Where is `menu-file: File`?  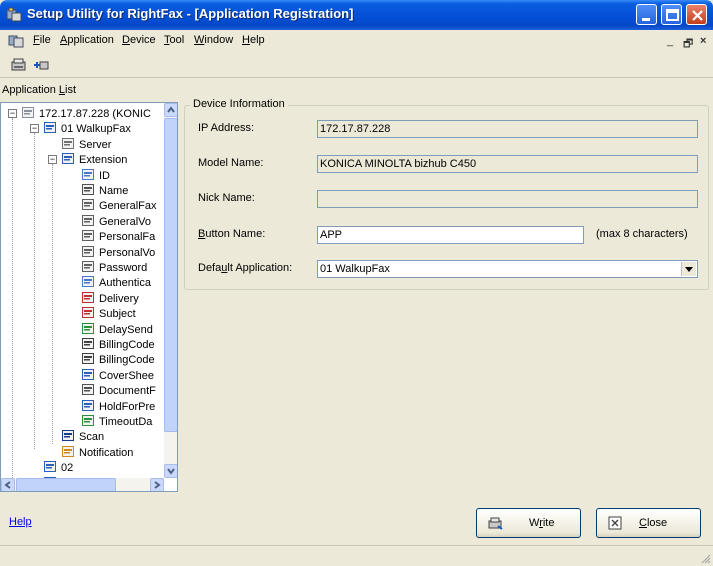 menu-file: File is located at coordinates (42, 40).